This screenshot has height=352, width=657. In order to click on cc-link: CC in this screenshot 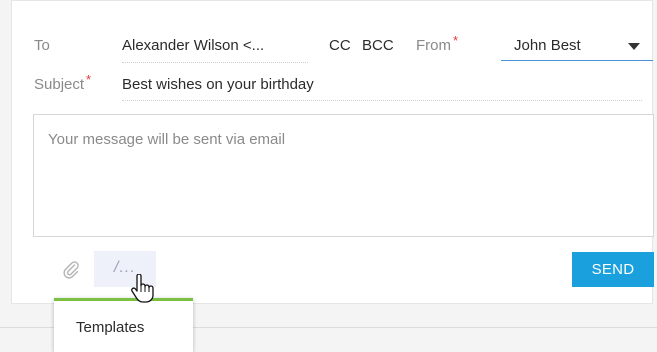, I will do `click(340, 46)`.